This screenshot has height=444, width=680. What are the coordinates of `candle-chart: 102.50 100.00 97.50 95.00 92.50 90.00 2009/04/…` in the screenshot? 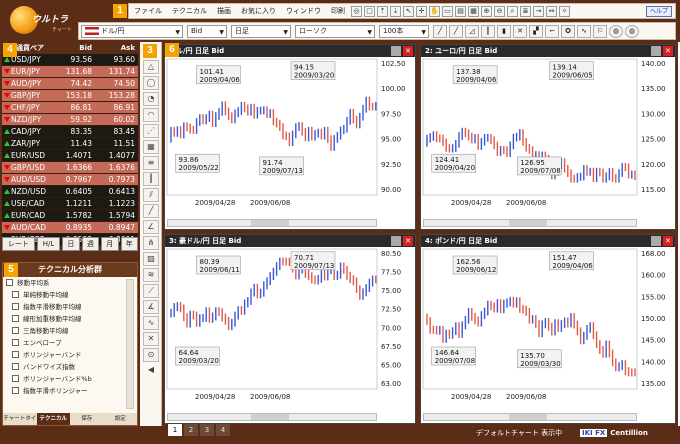 It's located at (290, 143).